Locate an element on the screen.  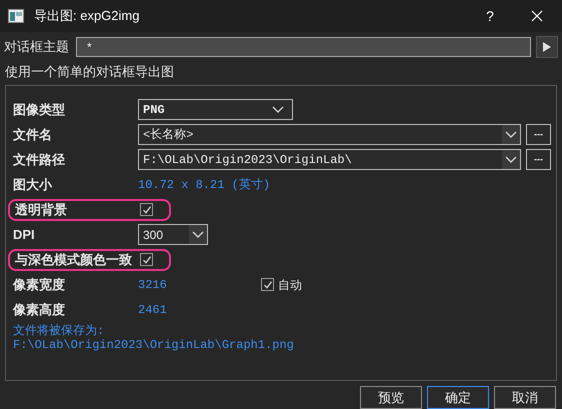
theme-label: 对话框主题 is located at coordinates (37, 47).